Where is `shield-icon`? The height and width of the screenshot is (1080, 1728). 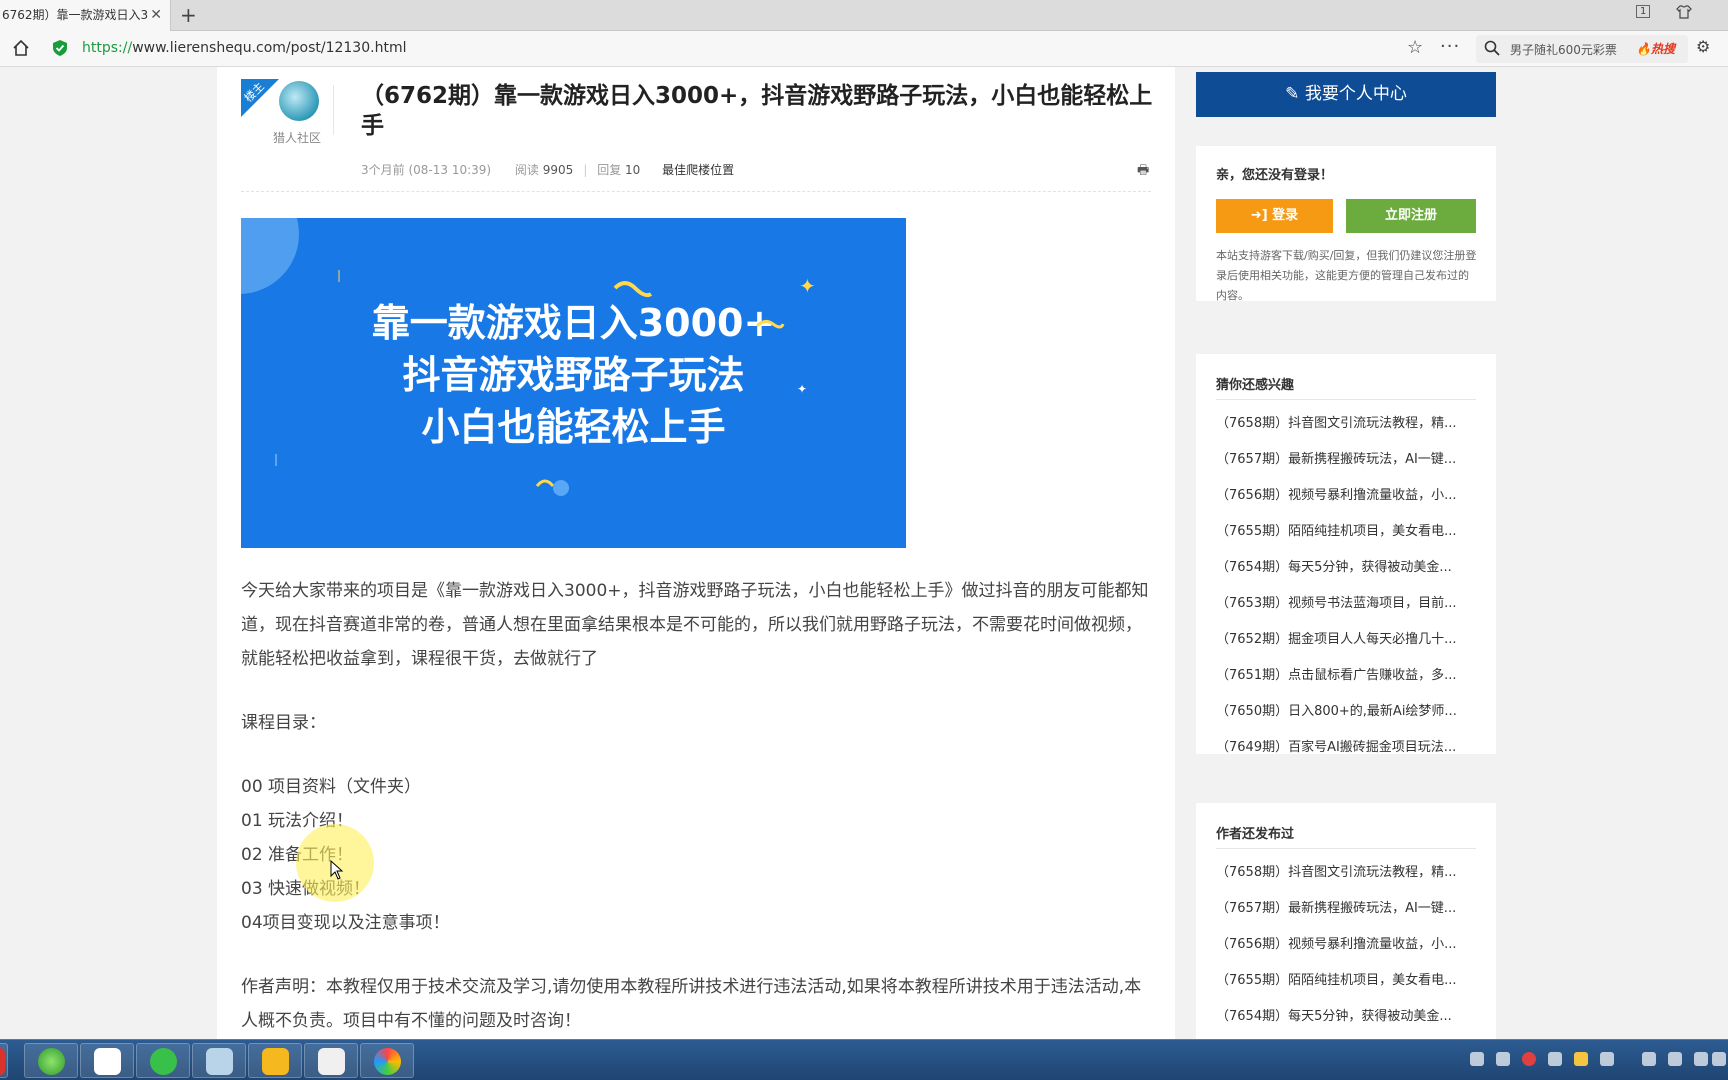 shield-icon is located at coordinates (60, 48).